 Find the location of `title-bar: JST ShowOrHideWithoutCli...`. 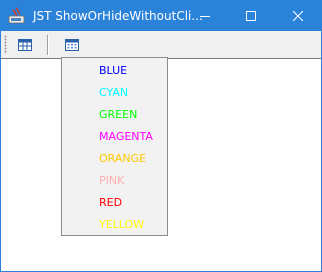

title-bar: JST ShowOrHideWithoutCli... is located at coordinates (161, 16).